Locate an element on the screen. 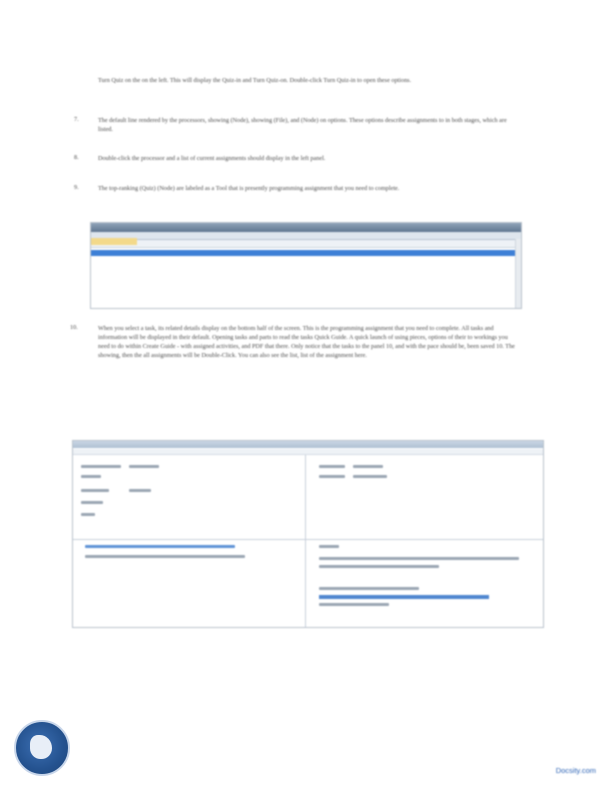 The width and height of the screenshot is (612, 792). window-toolbar is located at coordinates (308, 452).